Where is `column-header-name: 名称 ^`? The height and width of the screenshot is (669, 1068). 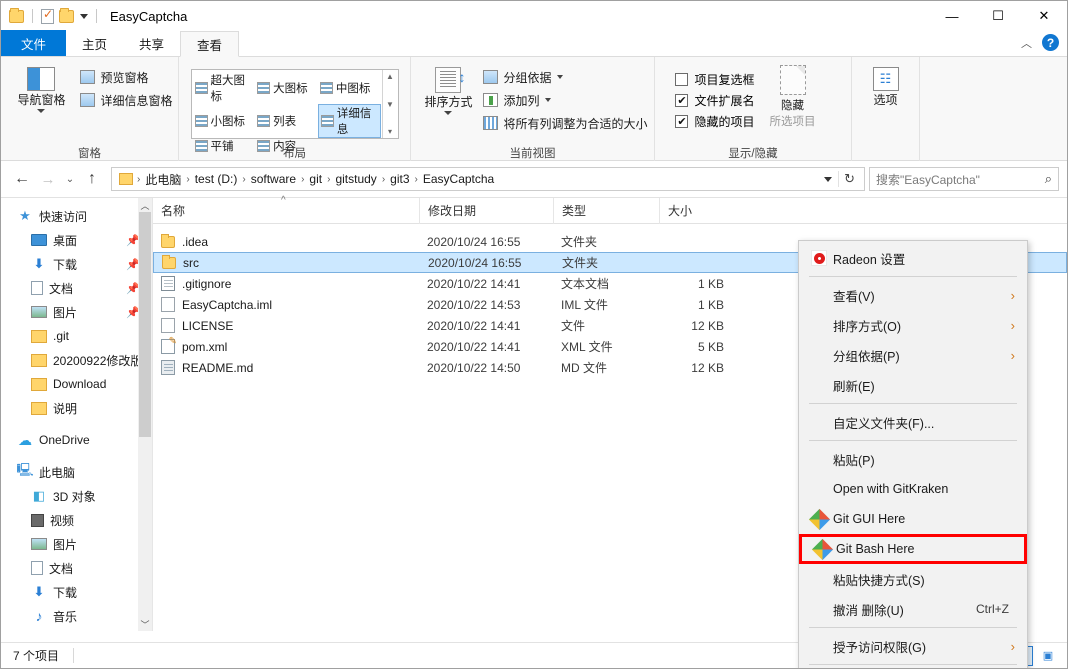
column-header-name: 名称 ^ is located at coordinates (286, 209).